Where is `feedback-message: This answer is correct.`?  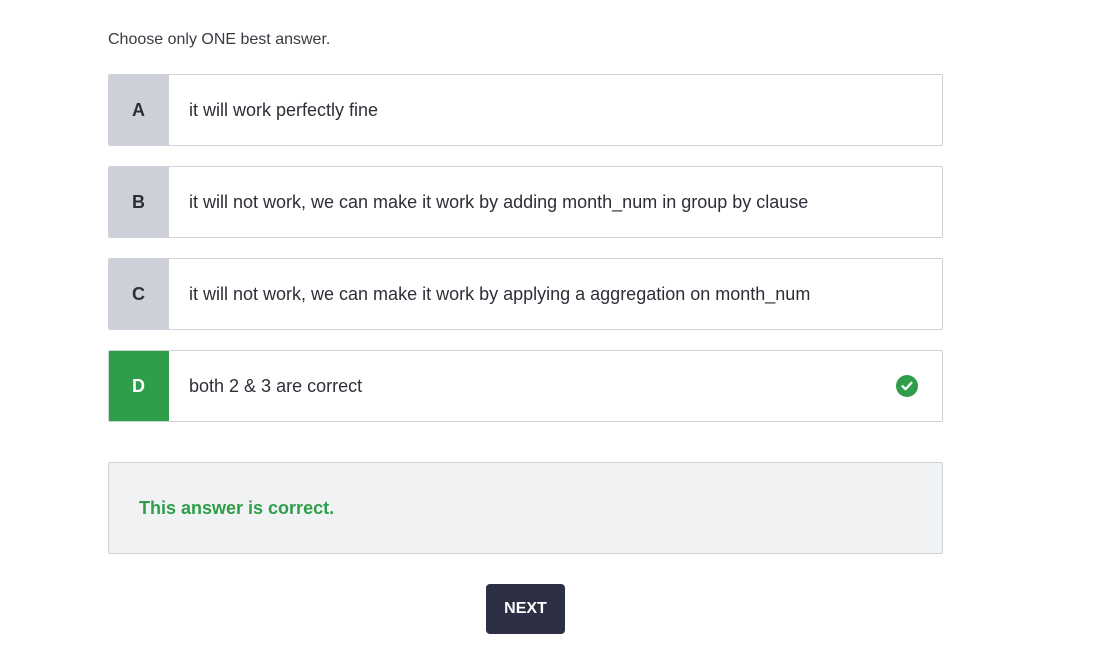
feedback-message: This answer is correct. is located at coordinates (237, 507).